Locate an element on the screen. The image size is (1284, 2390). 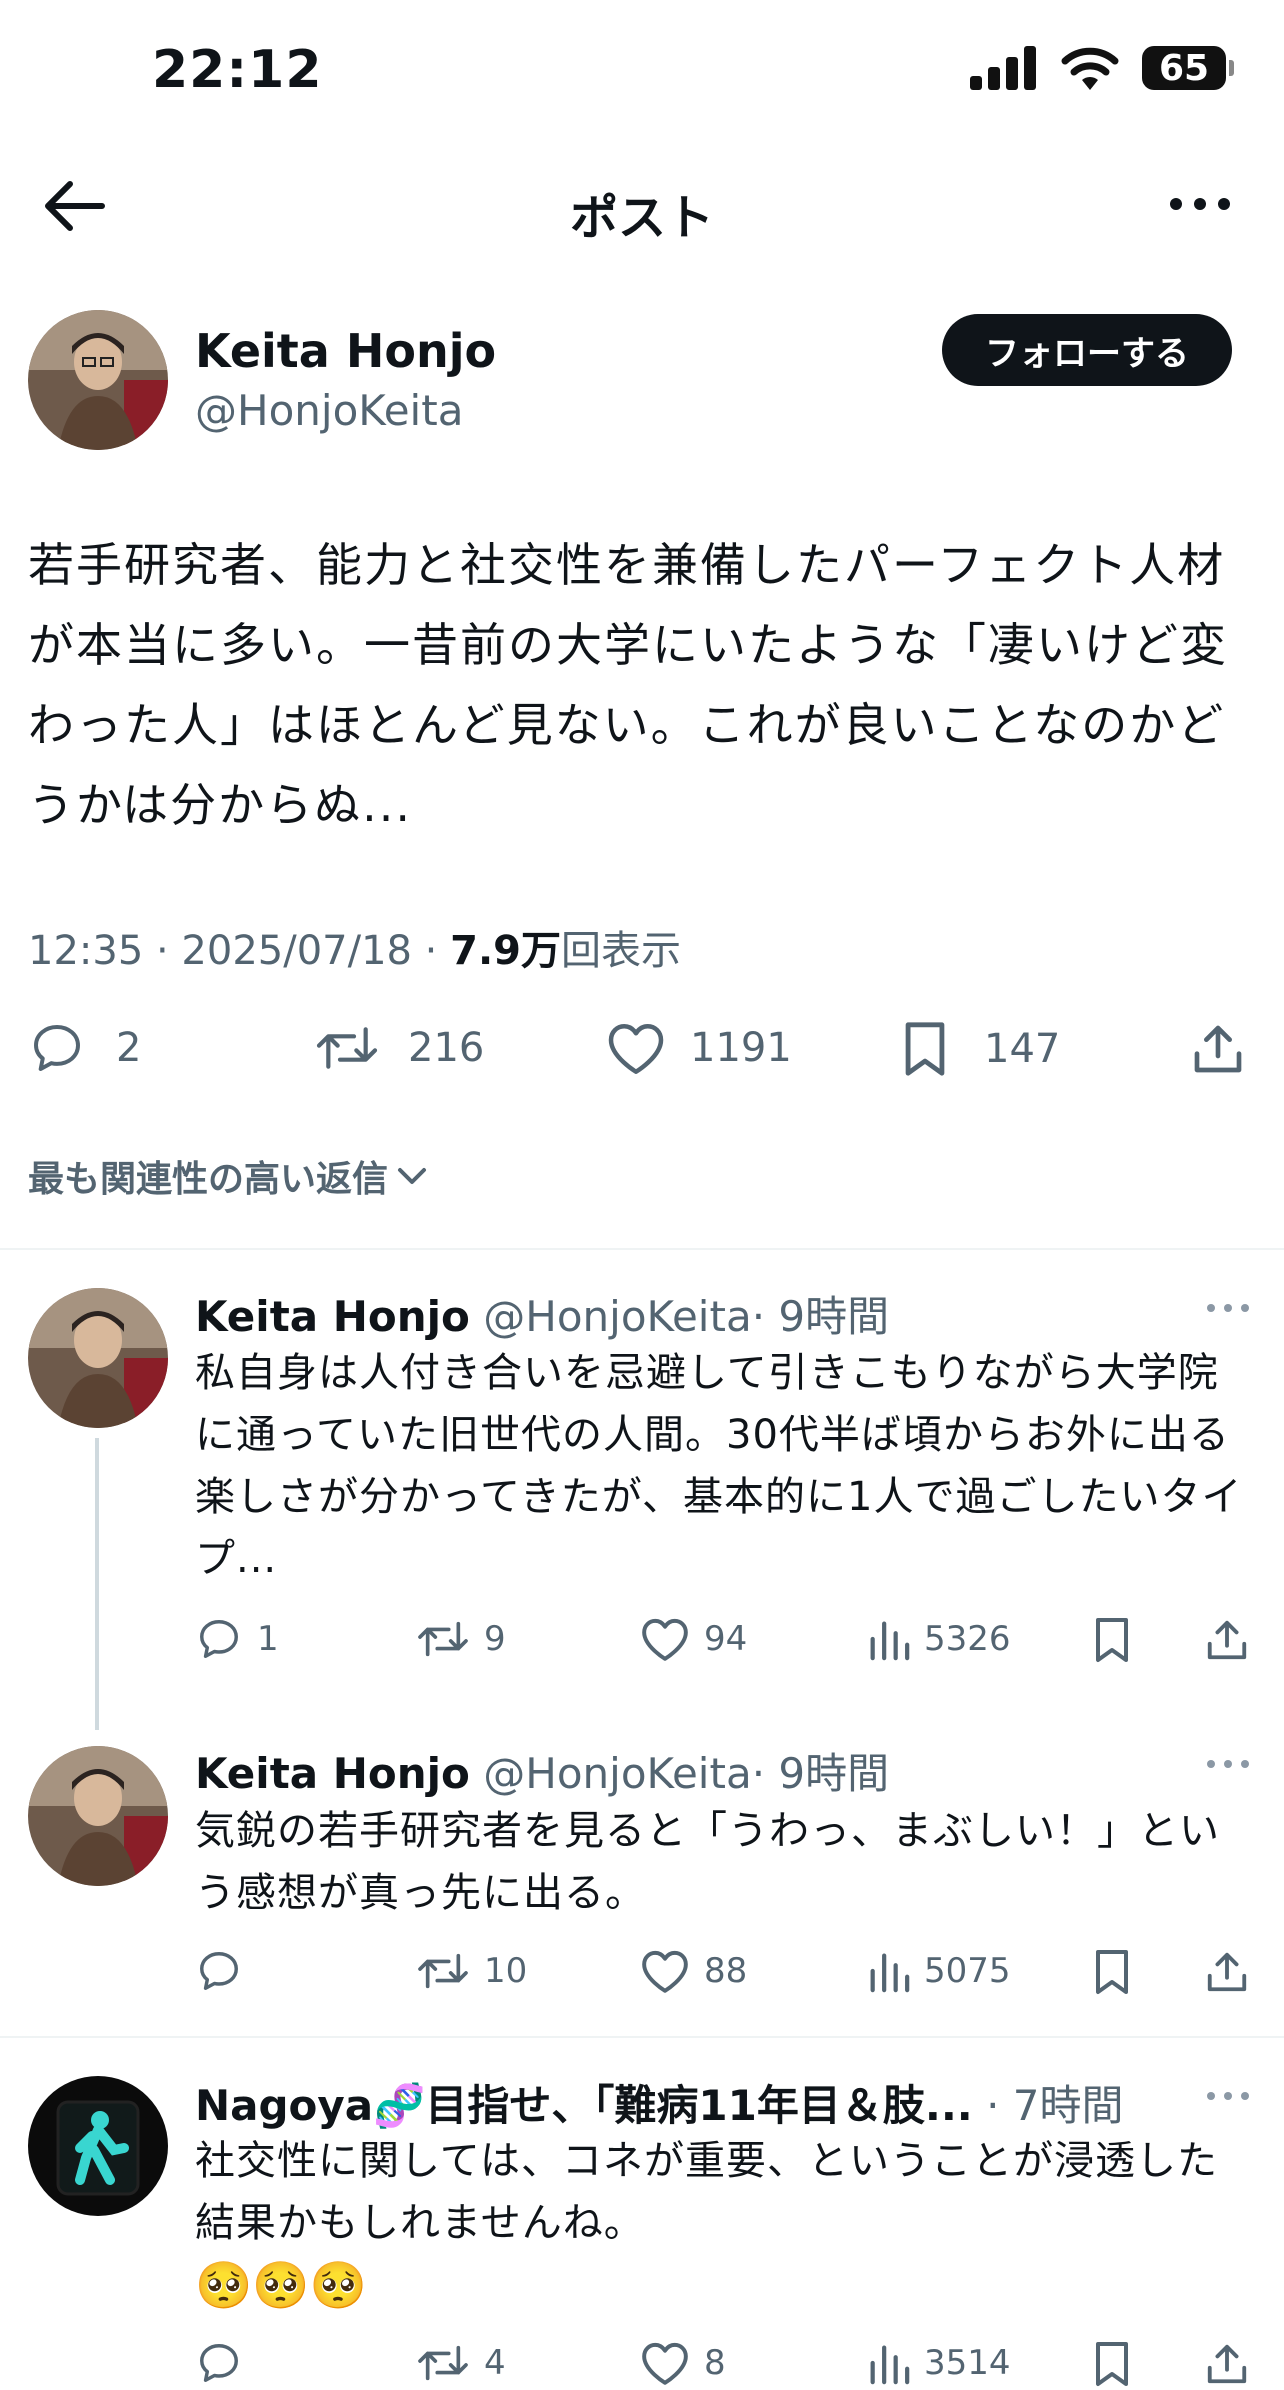
thread-connector is located at coordinates (97, 1584).